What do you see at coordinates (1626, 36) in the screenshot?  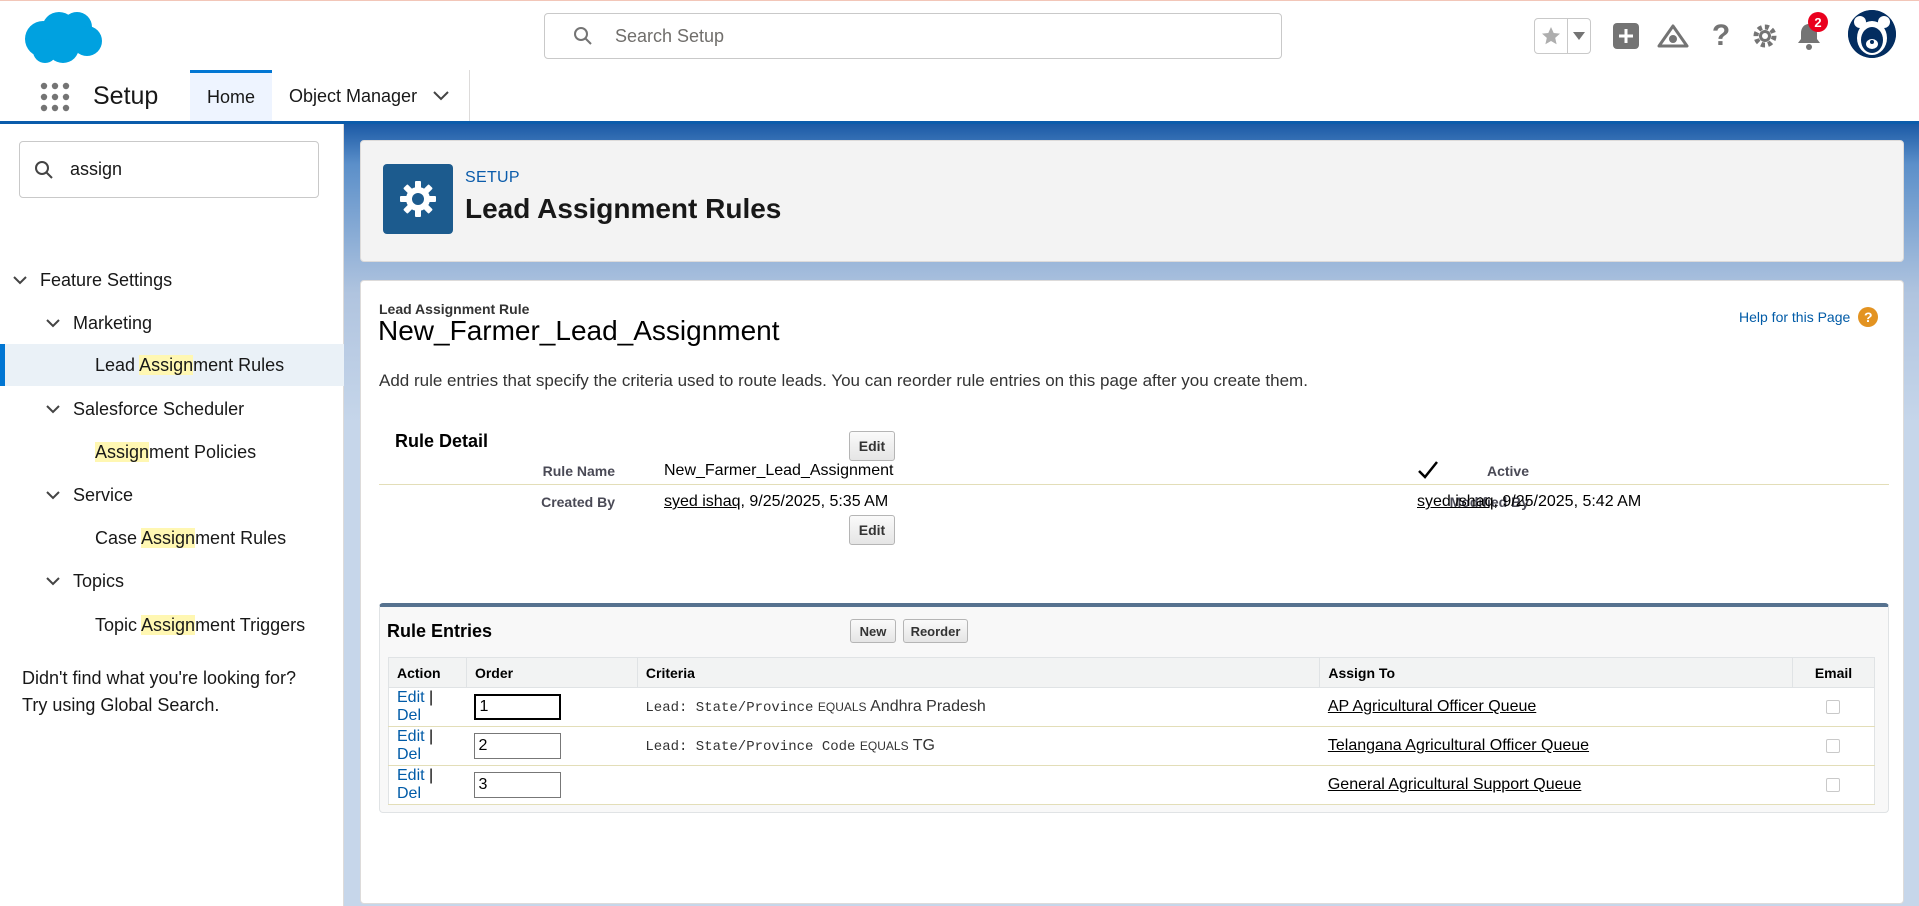 I see `global-actions-plus-icon` at bounding box center [1626, 36].